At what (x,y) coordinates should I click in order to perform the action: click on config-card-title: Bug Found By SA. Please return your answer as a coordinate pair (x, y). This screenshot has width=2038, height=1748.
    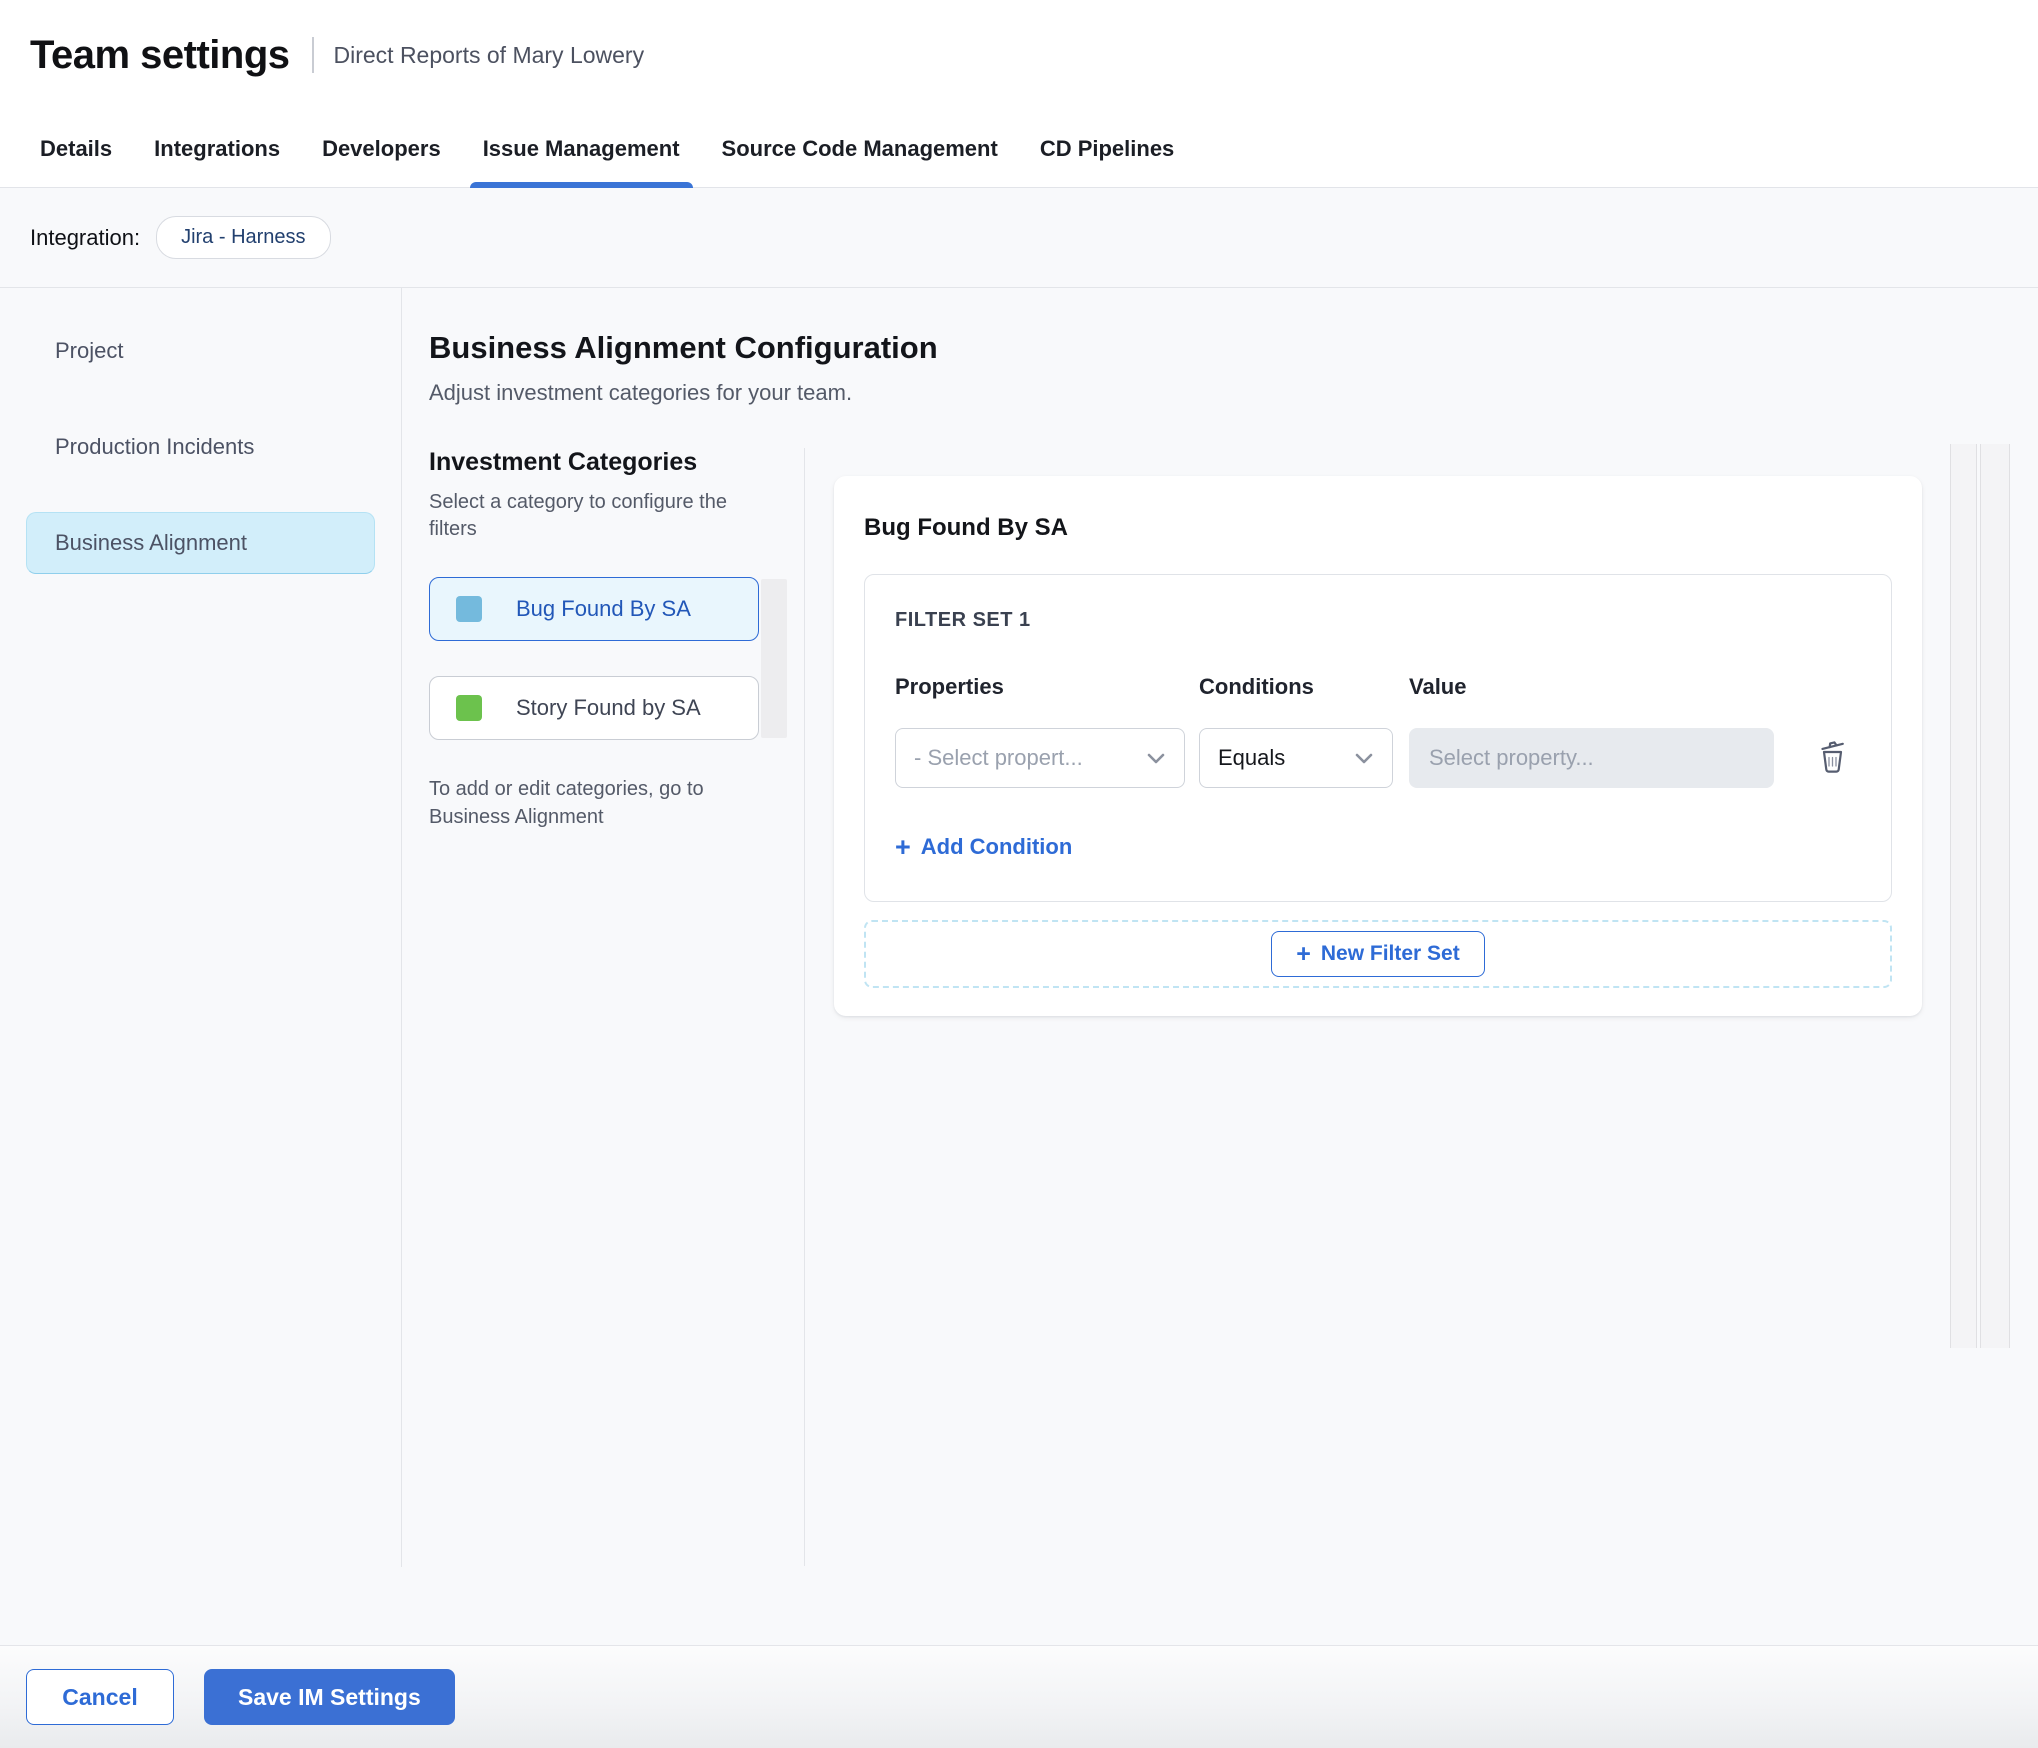
    Looking at the image, I should click on (966, 527).